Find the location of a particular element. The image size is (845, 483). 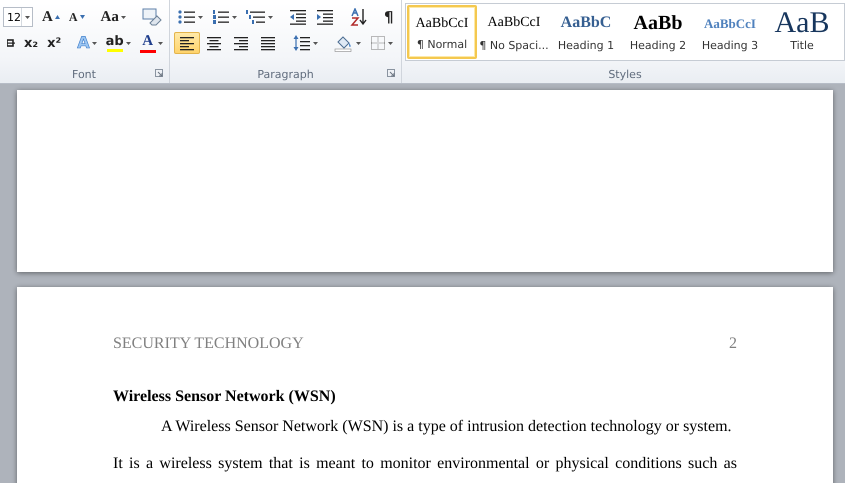

font-color-button: A is located at coordinates (151, 43).